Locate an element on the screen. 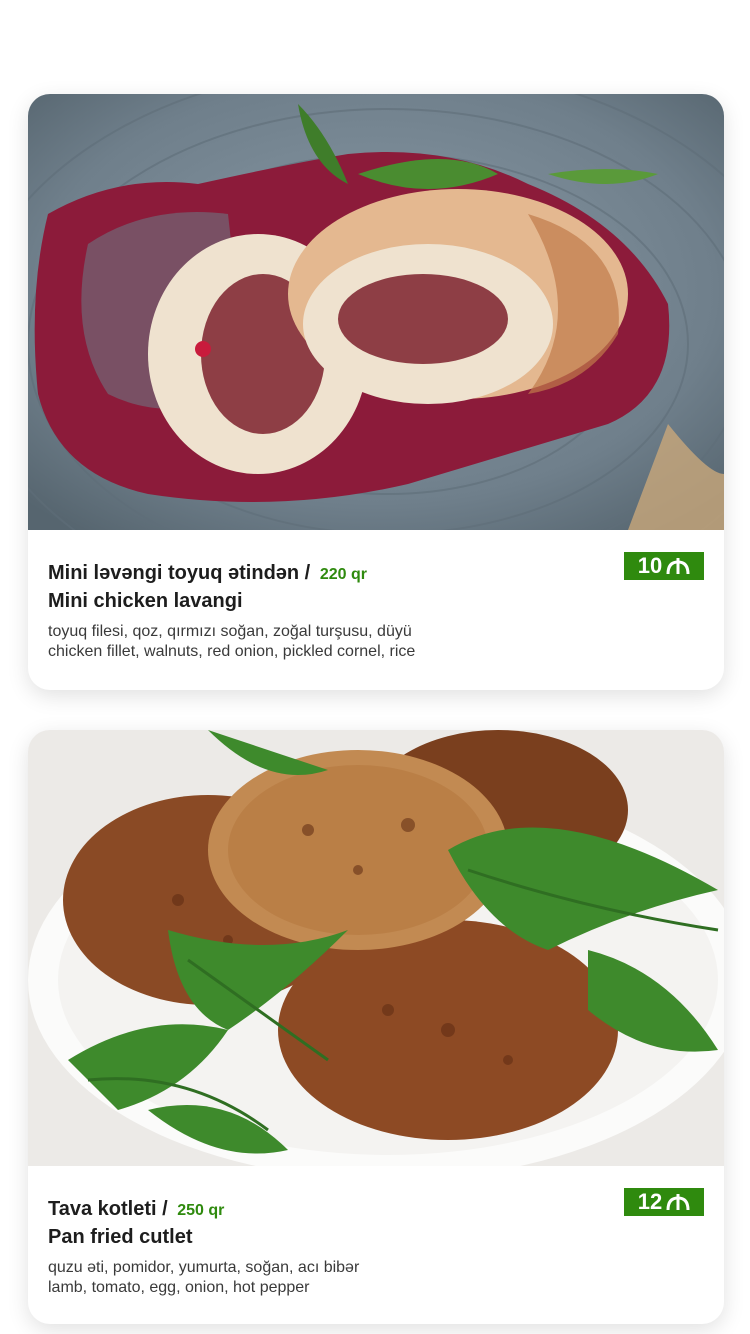  price-value: 10 is located at coordinates (650, 565).